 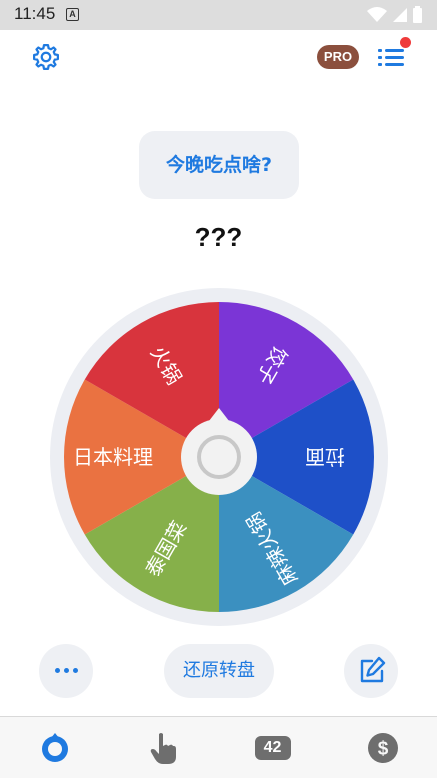 I want to click on nav-wheel-tab, so click(x=54, y=747).